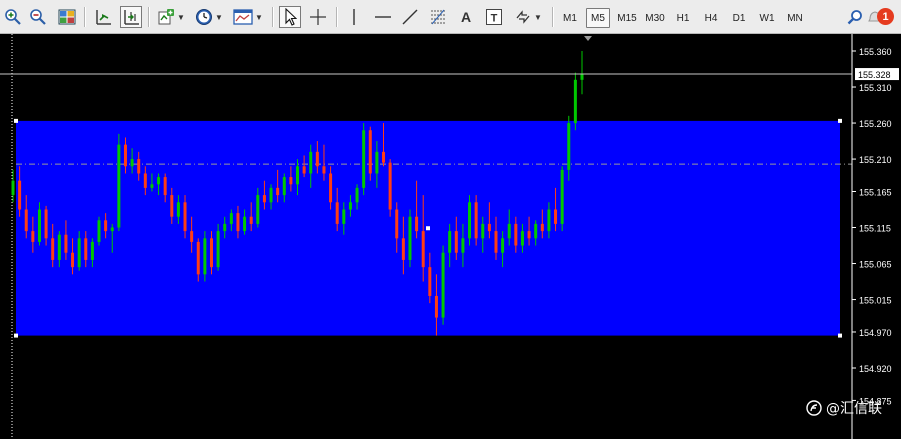 The width and height of the screenshot is (901, 439). I want to click on logo-icon, so click(814, 408).